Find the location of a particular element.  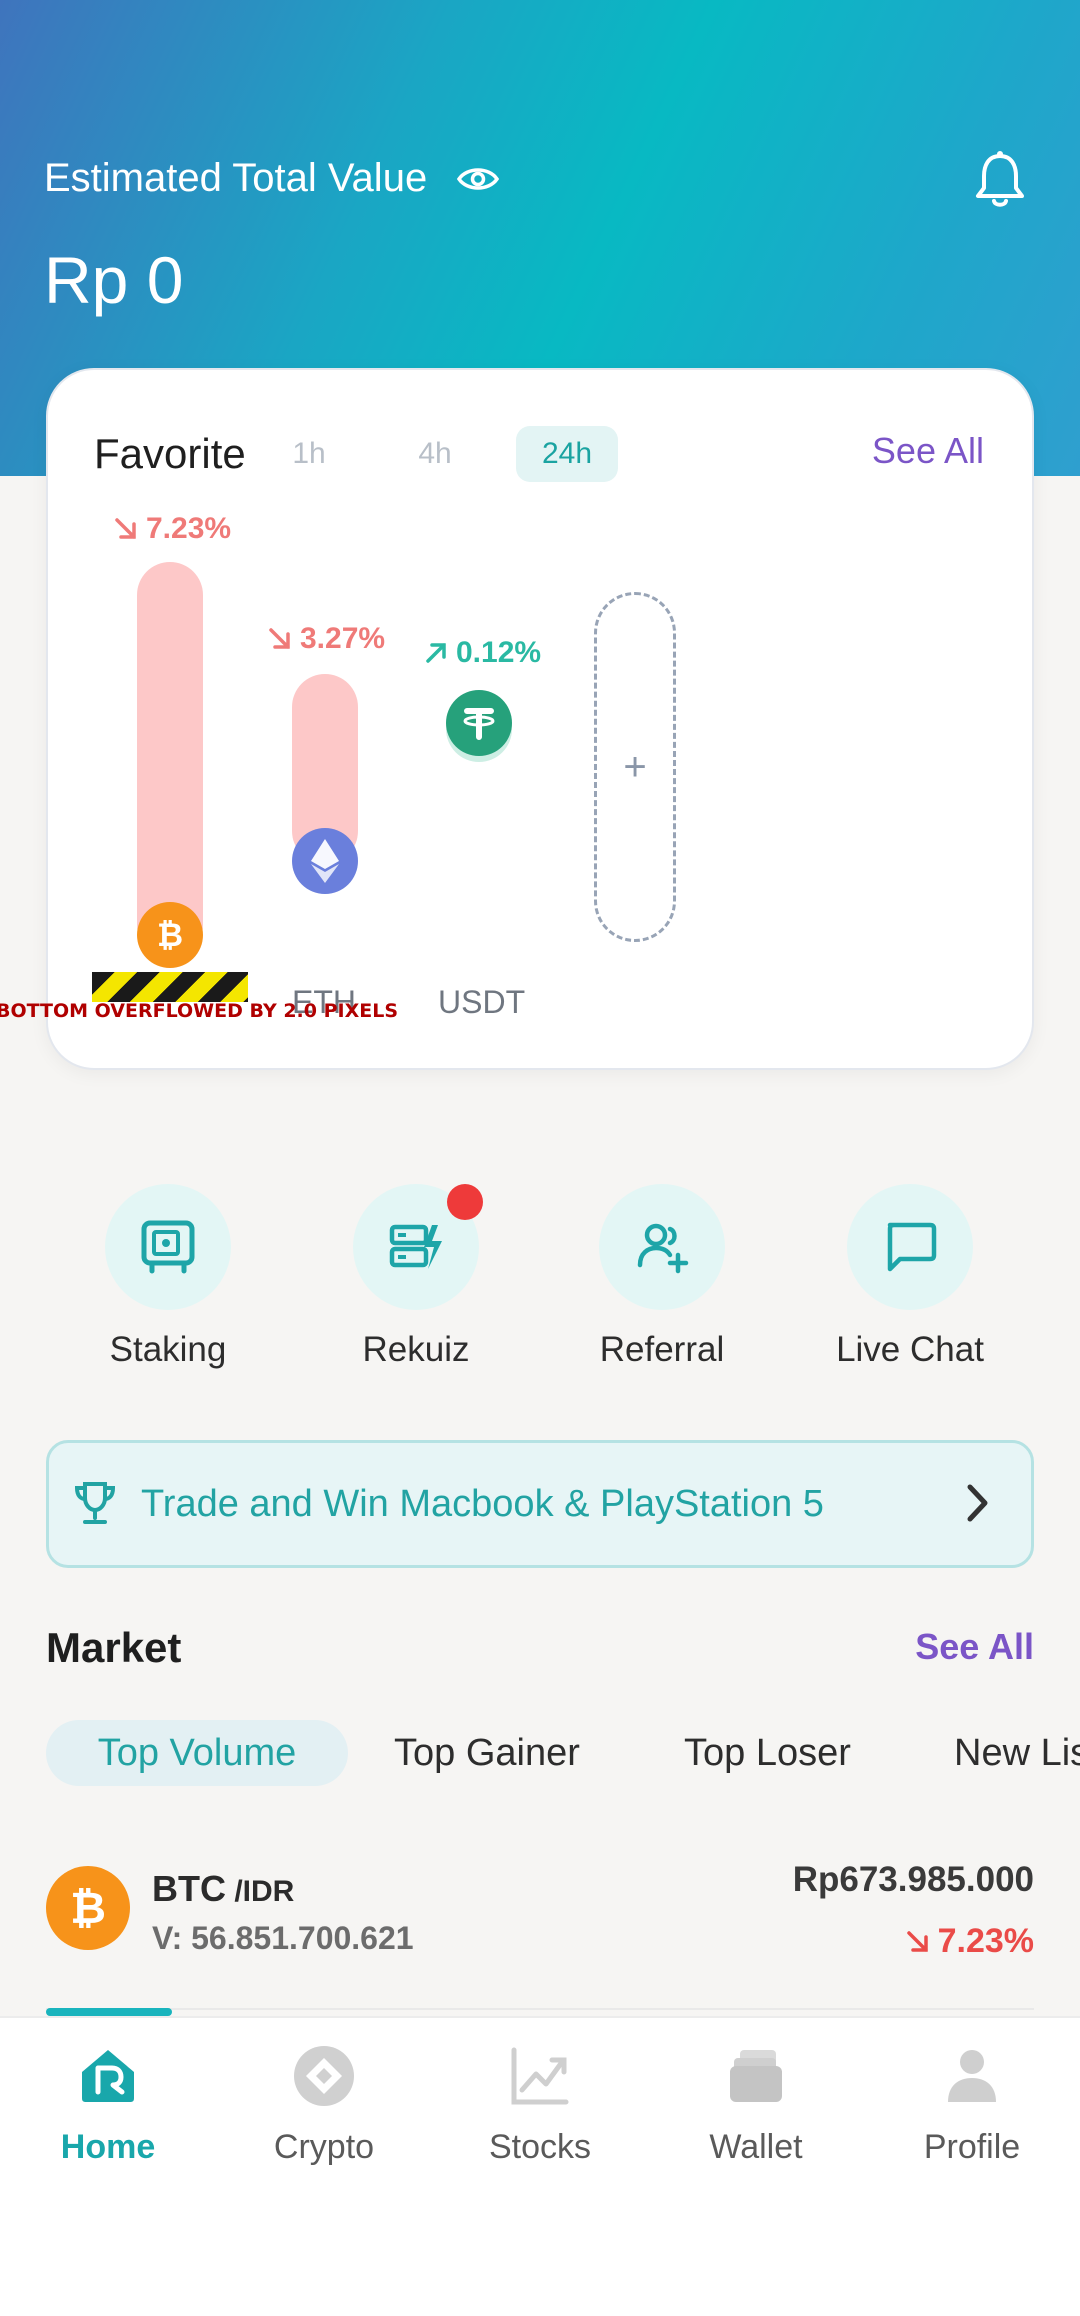

pair-change: 7.23% is located at coordinates (969, 1941).